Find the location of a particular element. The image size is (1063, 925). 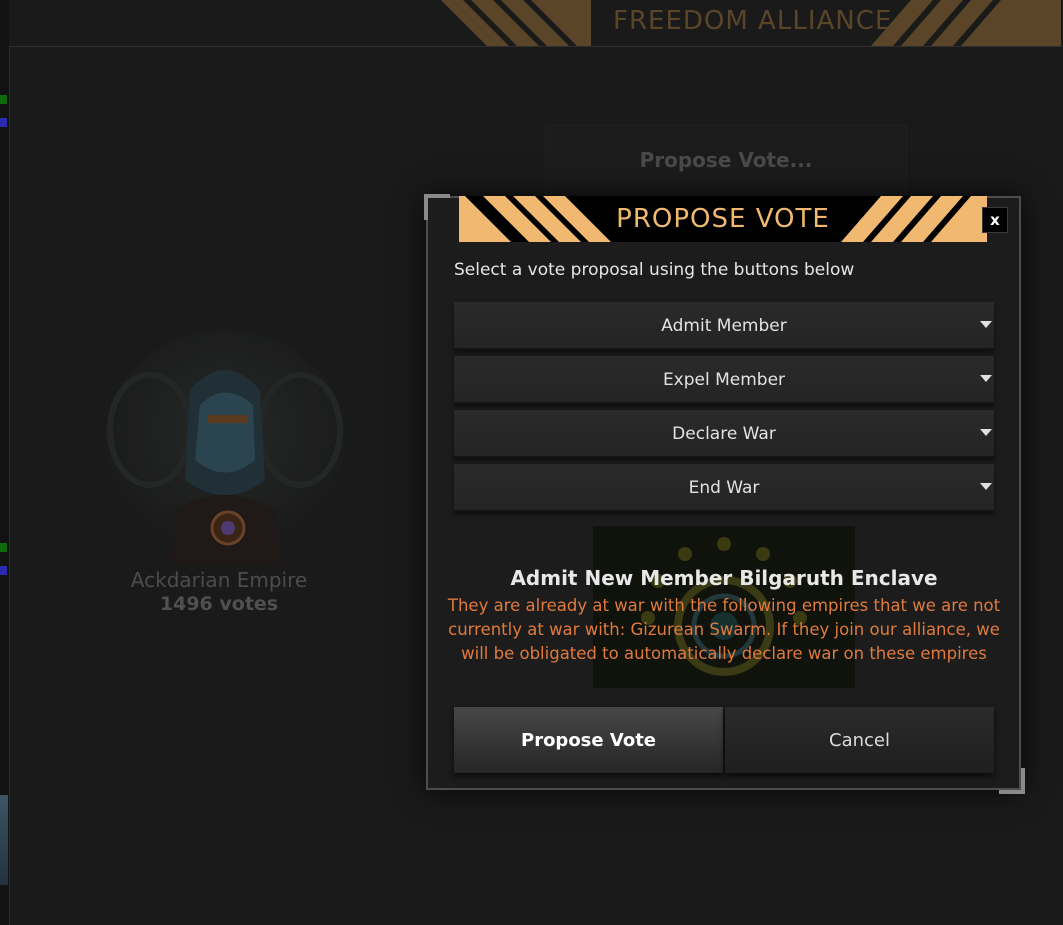

side-thumbnail is located at coordinates (4, 840).